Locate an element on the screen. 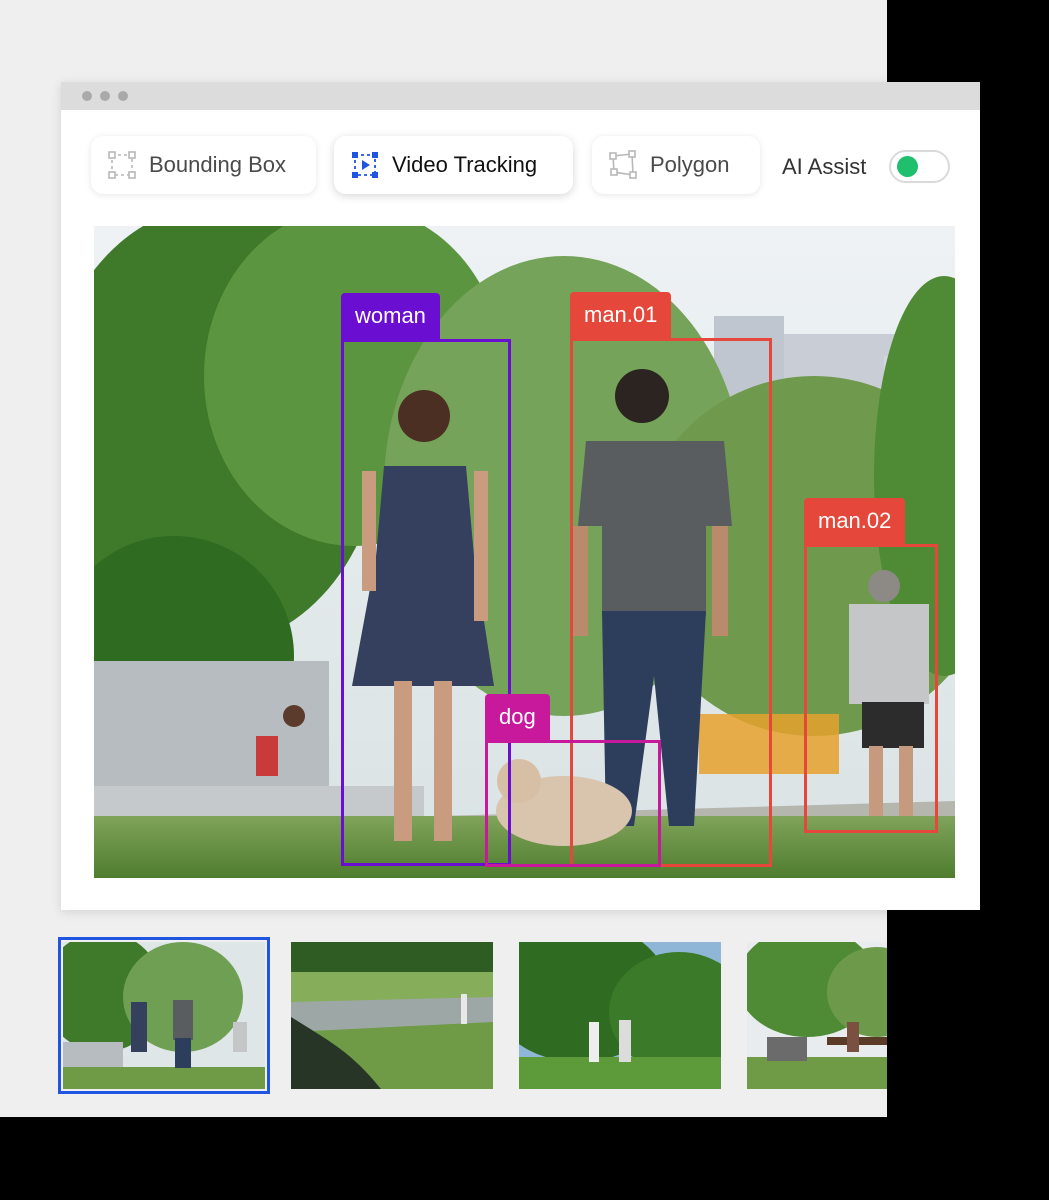 The image size is (1049, 1200). tool-label: Video Tracking is located at coordinates (465, 164).